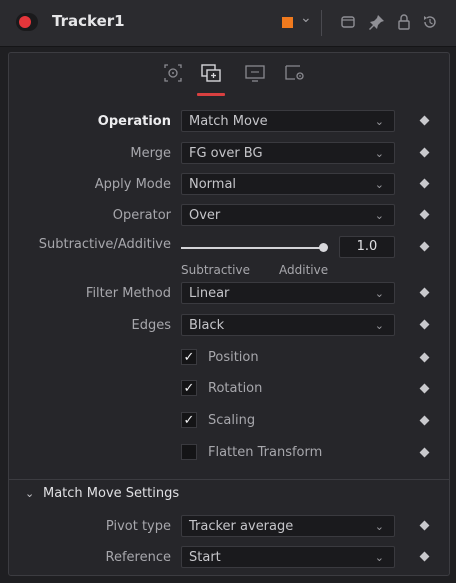 The width and height of the screenshot is (456, 583). Describe the element at coordinates (189, 357) in the screenshot. I see `position-checkbox: ✓` at that location.